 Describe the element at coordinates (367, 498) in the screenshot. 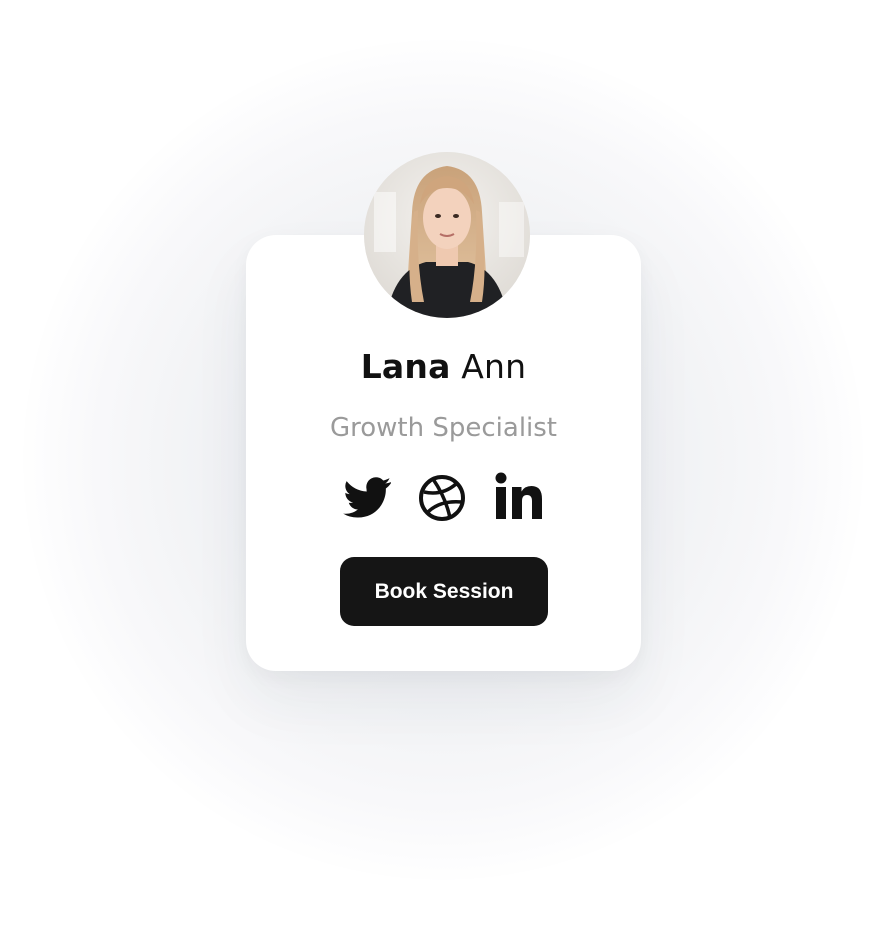

I see `twitter-icon` at that location.